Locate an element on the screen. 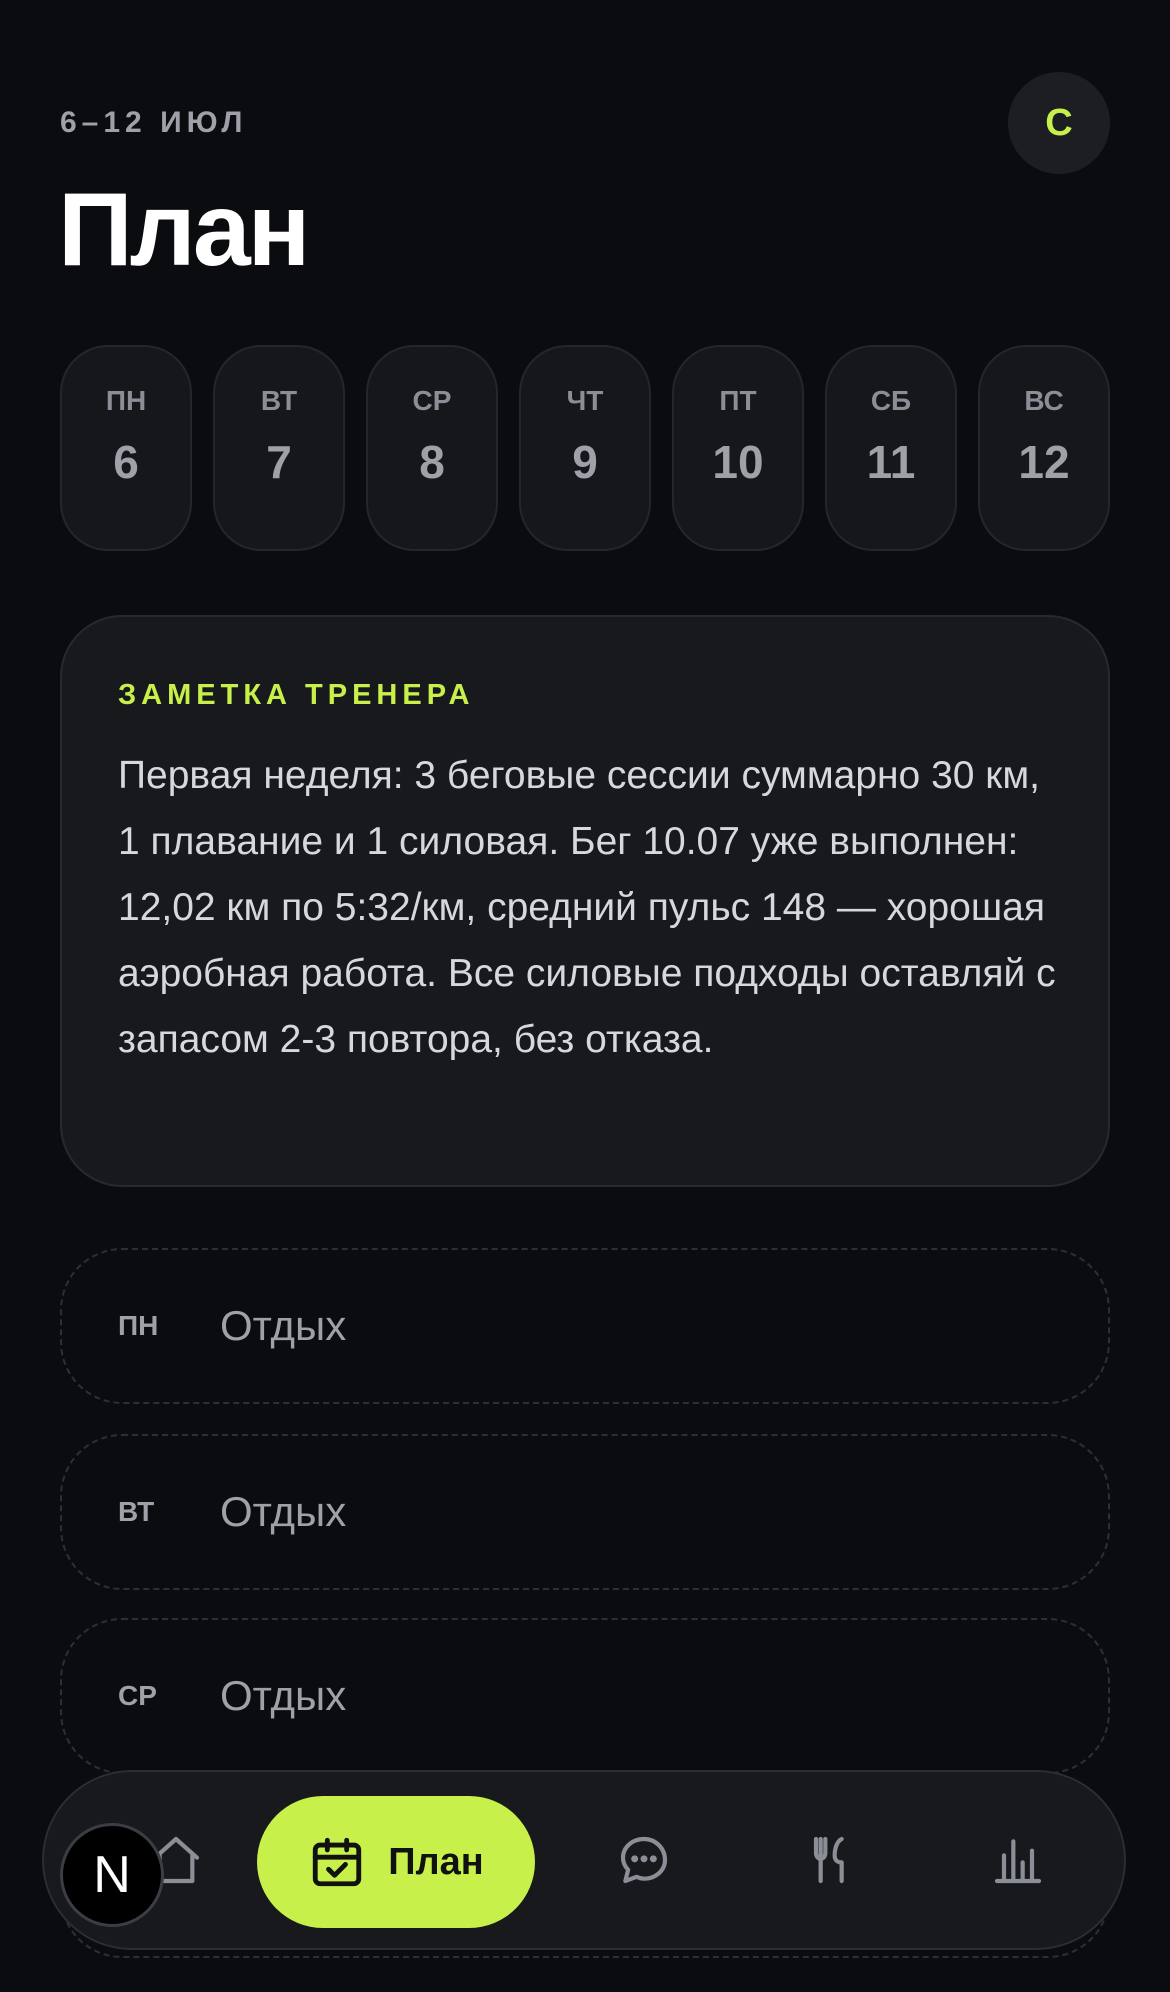 The width and height of the screenshot is (1170, 1992). day-pill-weekday: ВС is located at coordinates (1044, 400).